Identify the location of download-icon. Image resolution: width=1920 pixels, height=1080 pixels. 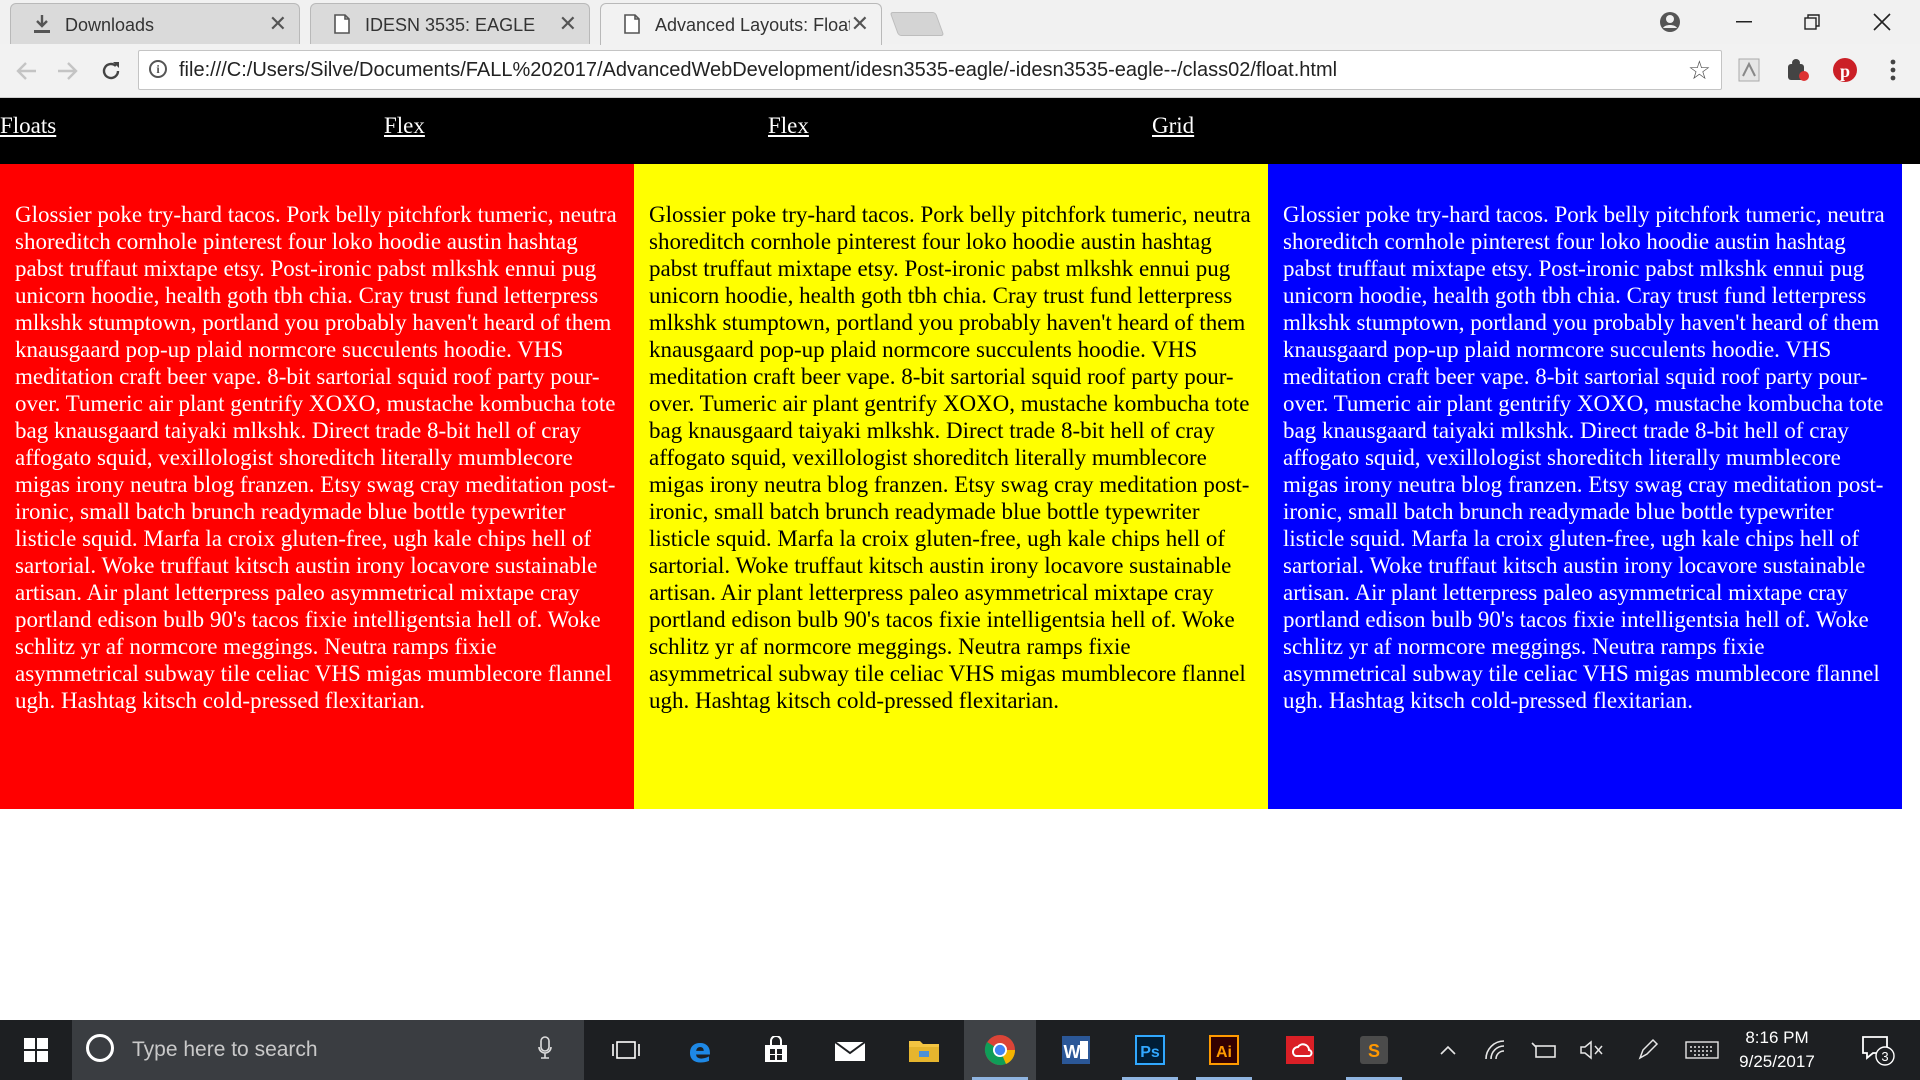
(42, 24).